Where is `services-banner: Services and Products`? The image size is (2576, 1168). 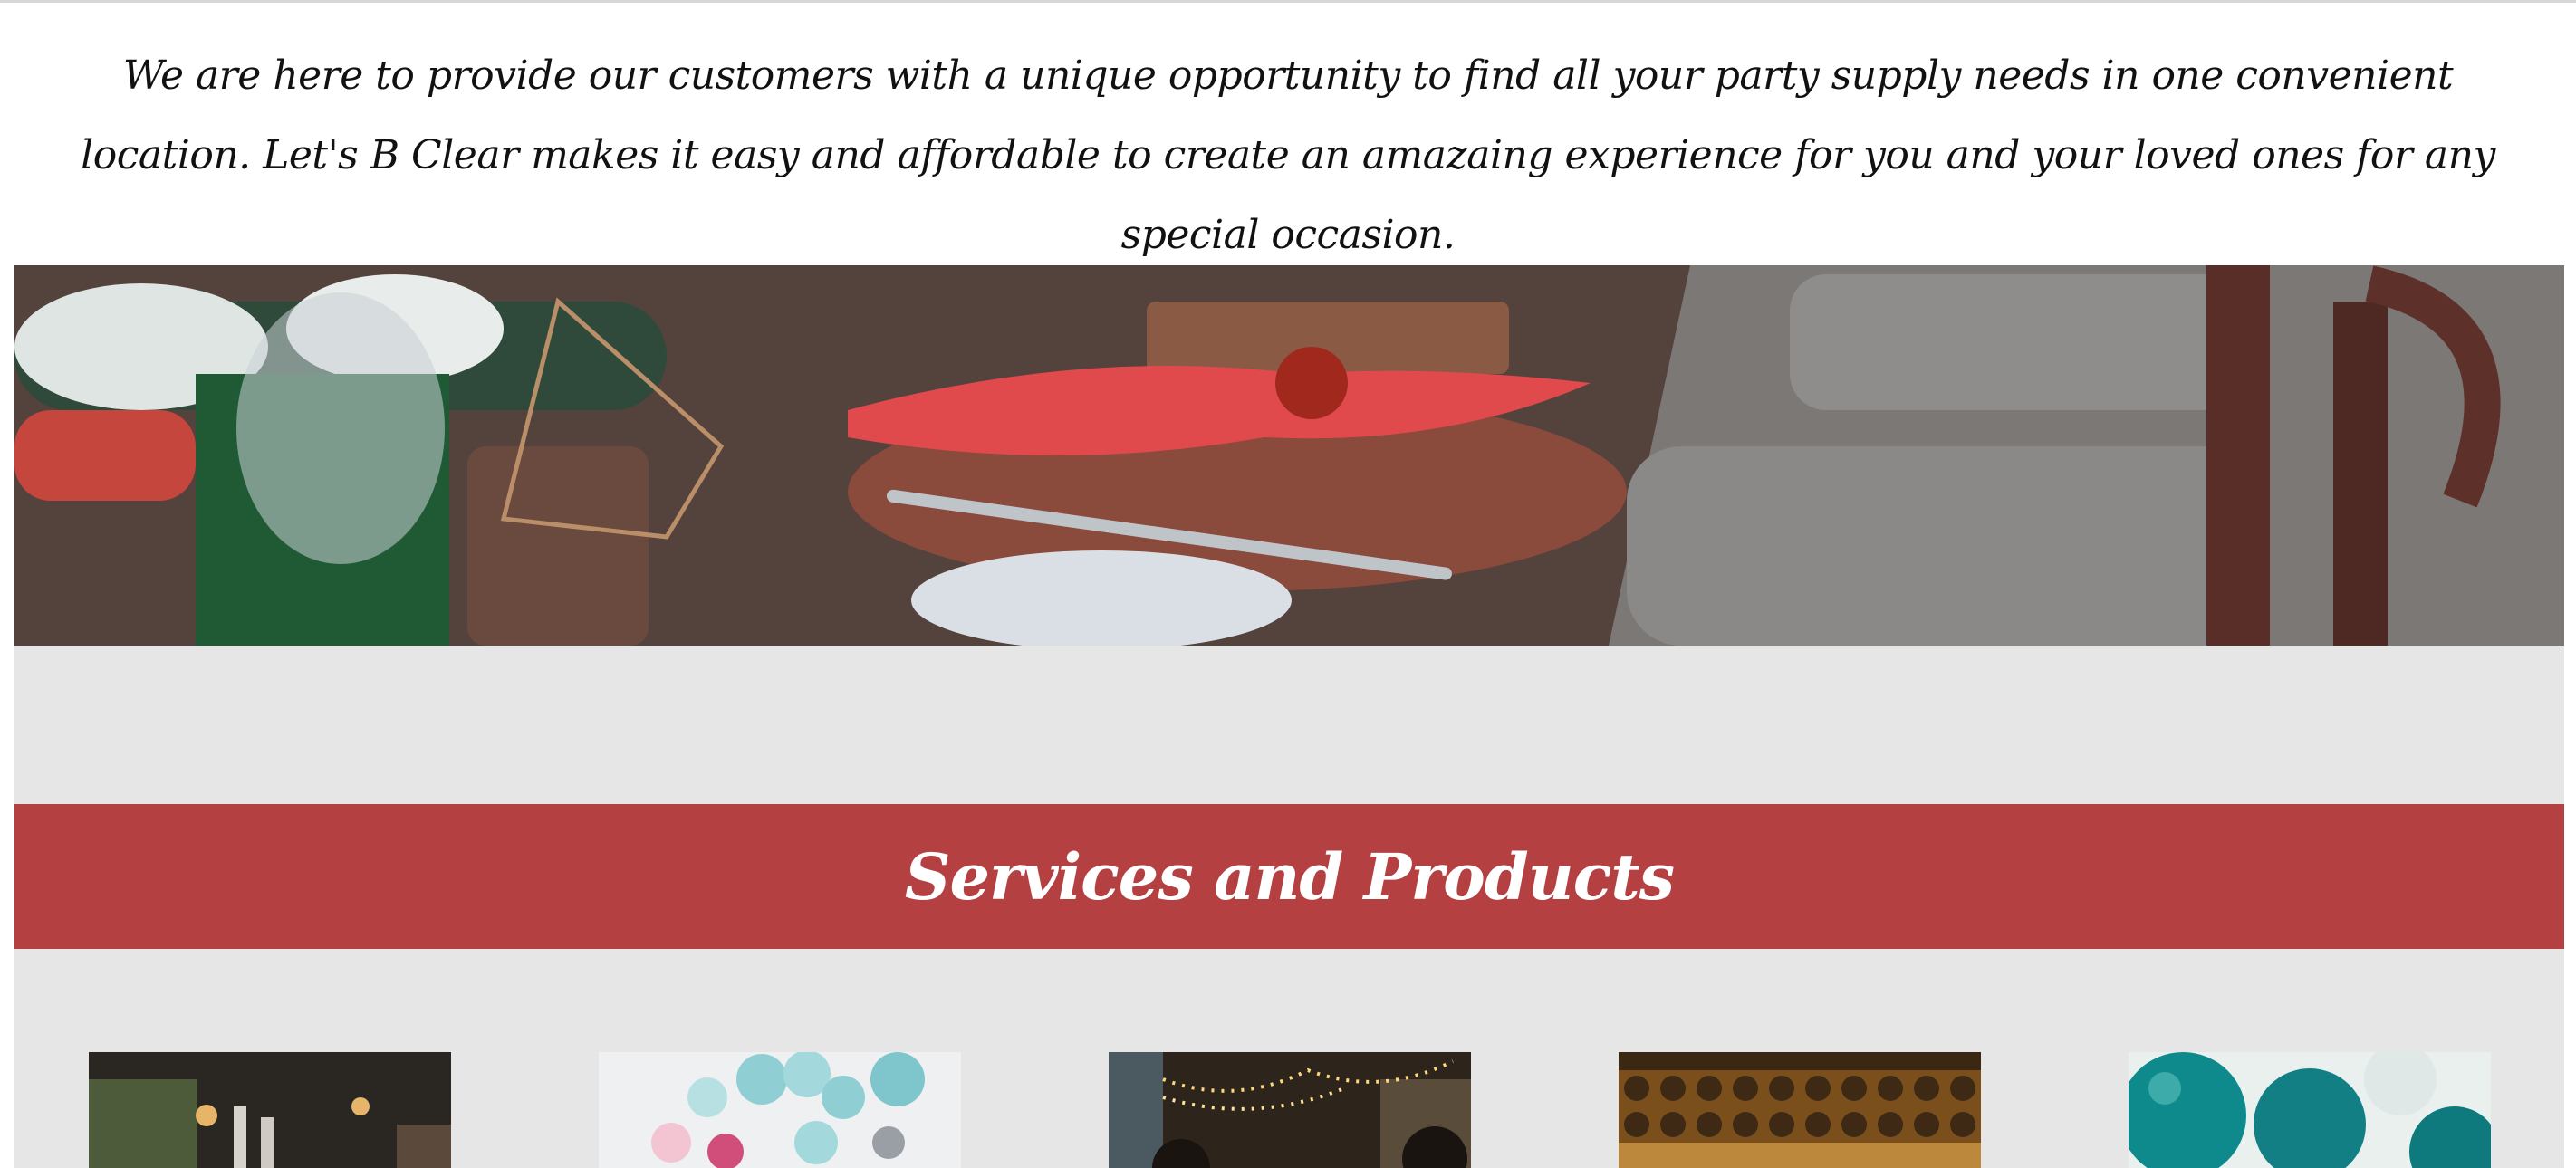 services-banner: Services and Products is located at coordinates (1289, 876).